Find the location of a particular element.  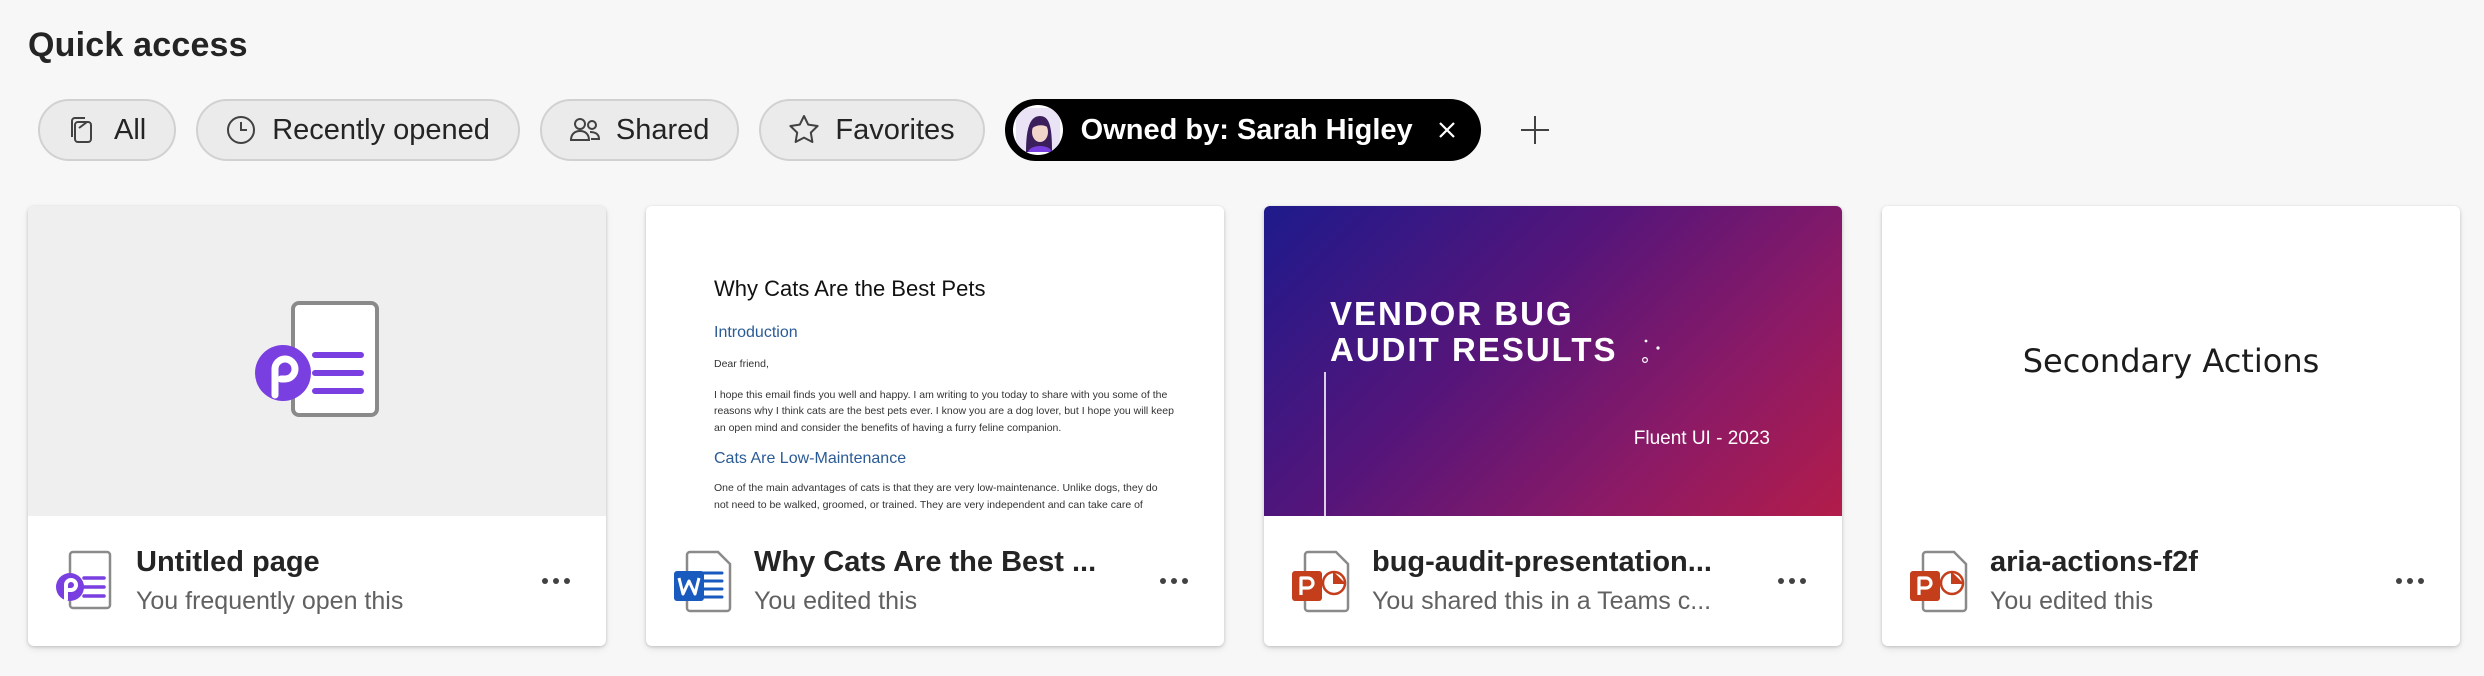

preview-title: Why Cats Are the Best Pets is located at coordinates (850, 288).